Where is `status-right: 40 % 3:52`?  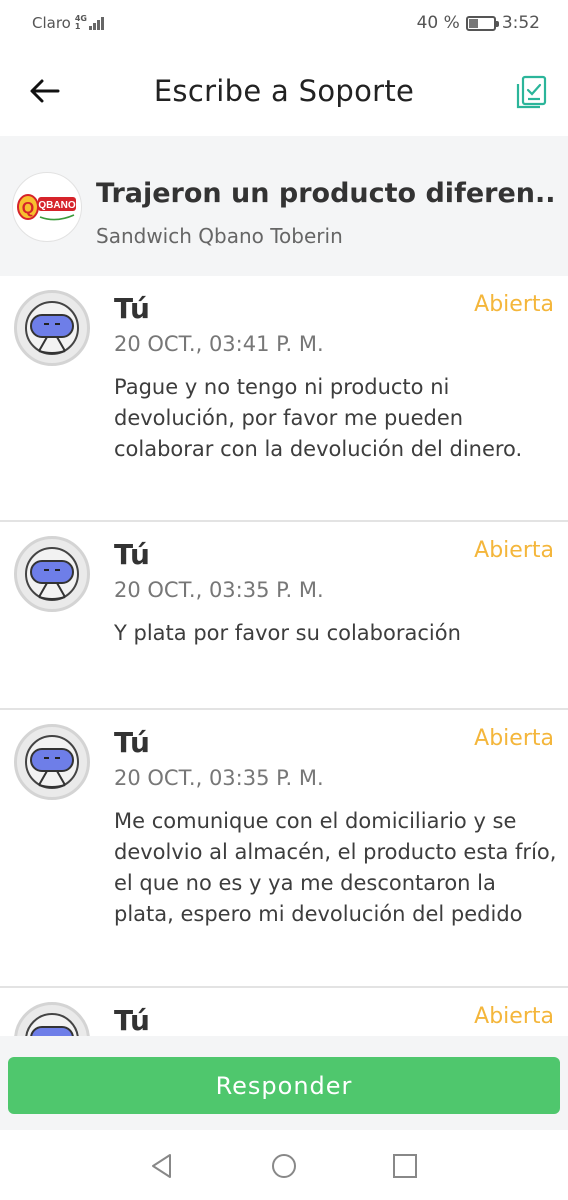
status-right: 40 % 3:52 is located at coordinates (478, 23).